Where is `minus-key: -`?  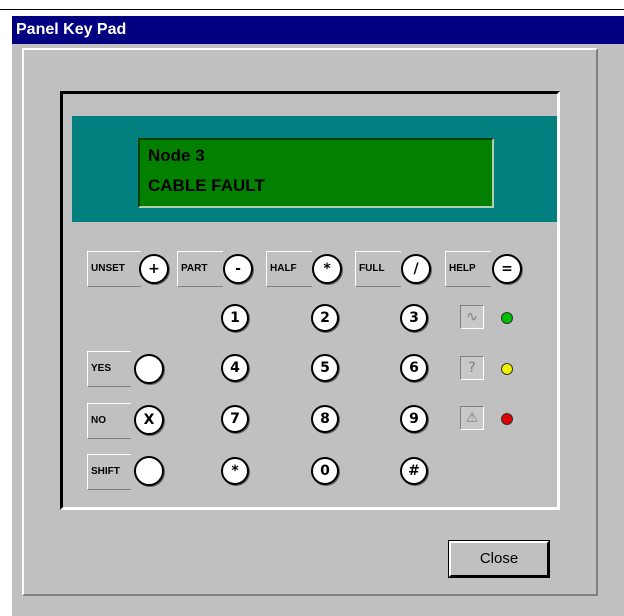
minus-key: - is located at coordinates (238, 269).